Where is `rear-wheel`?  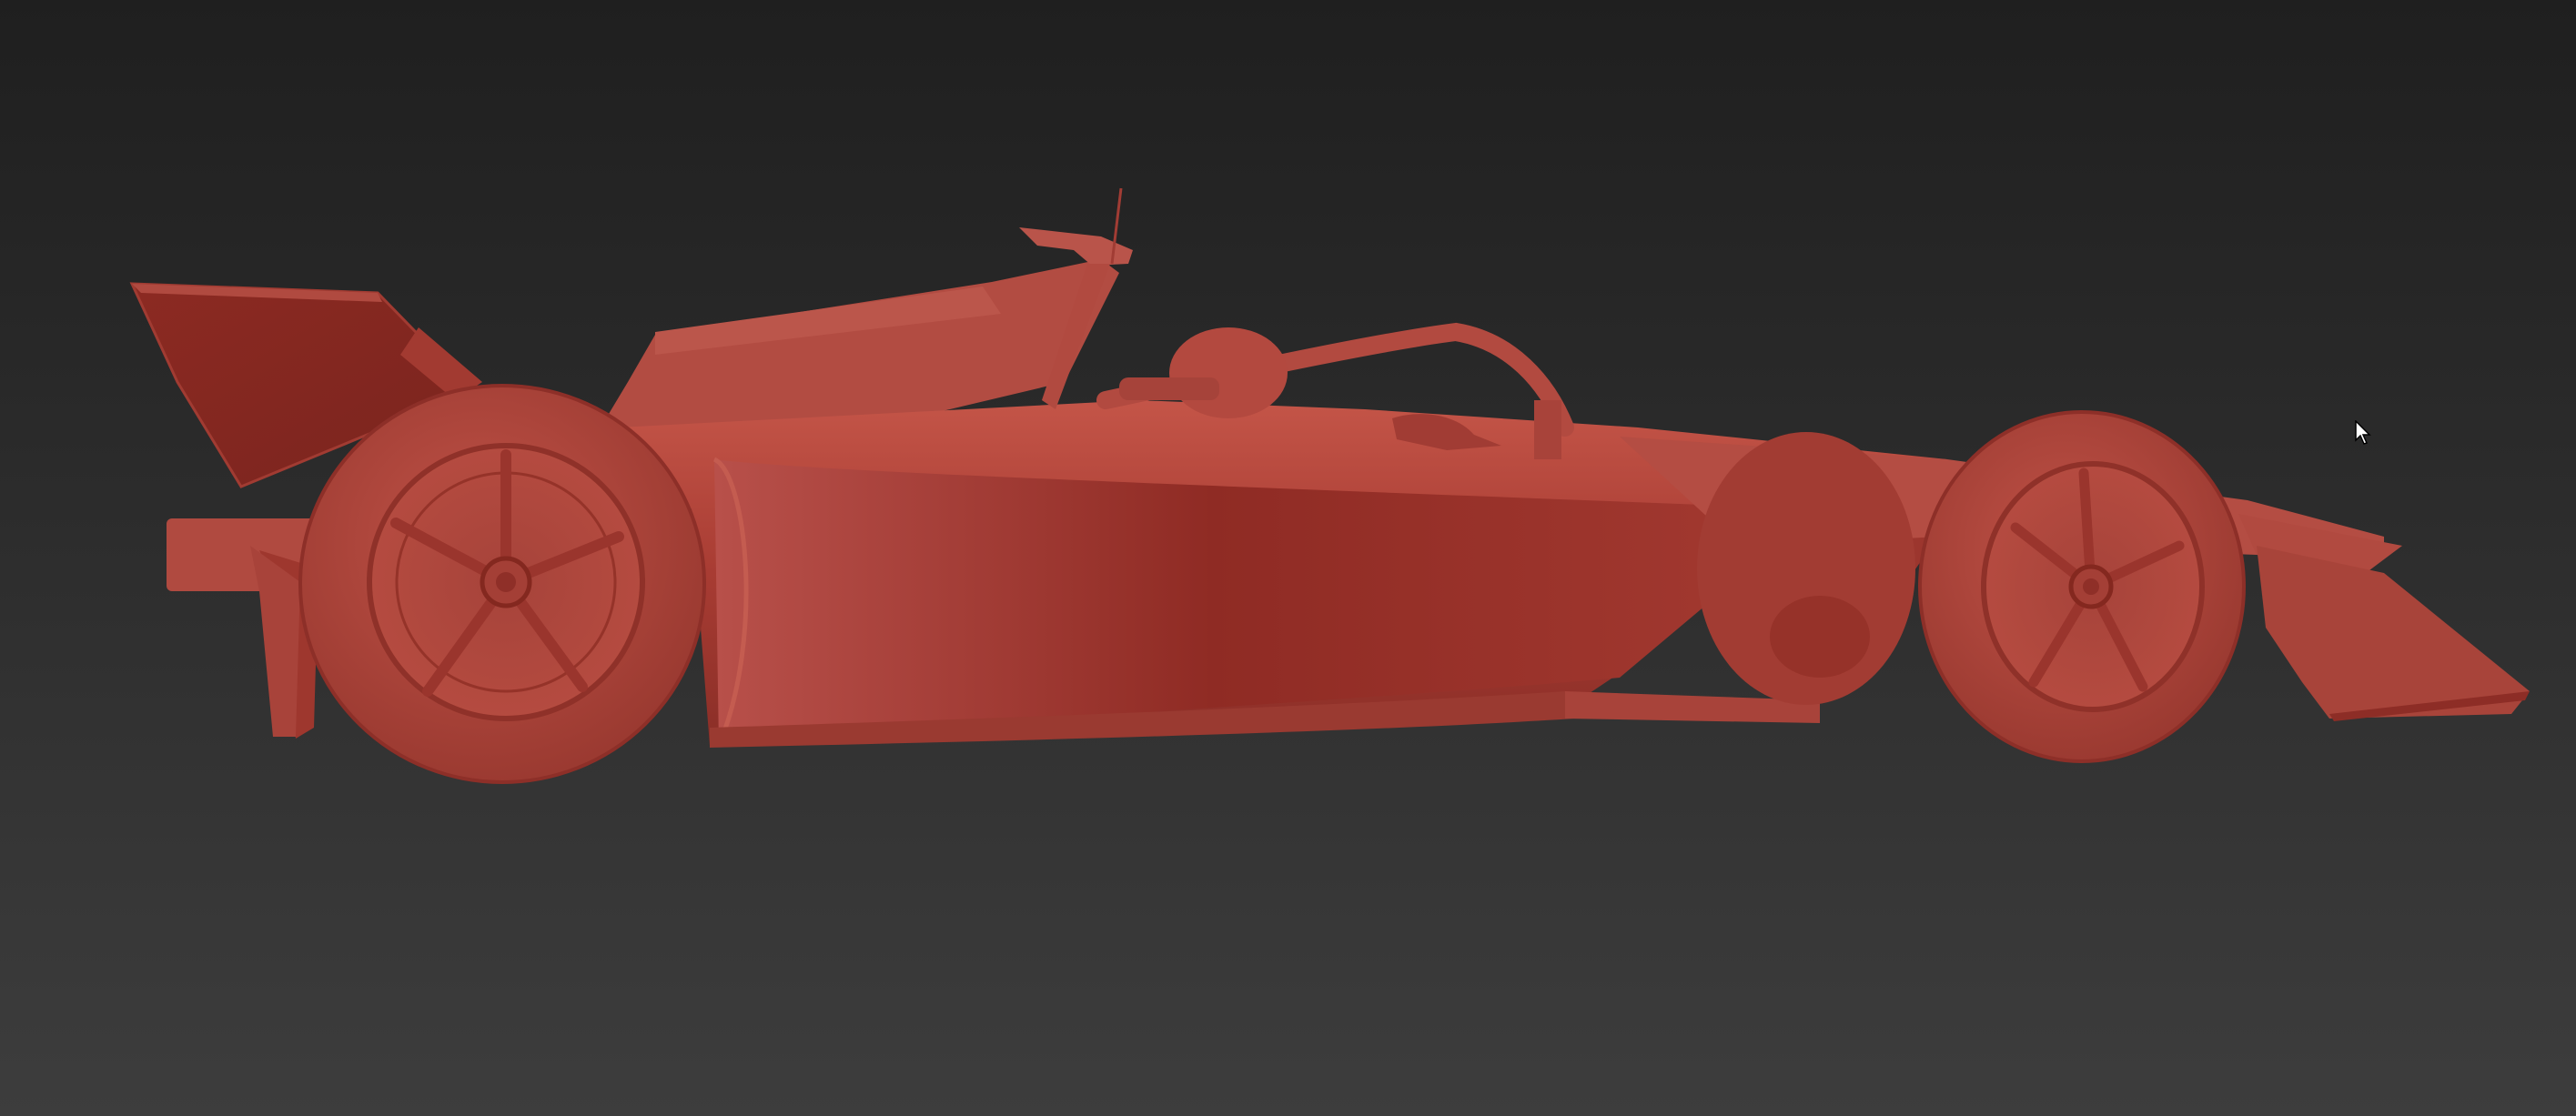 rear-wheel is located at coordinates (502, 584).